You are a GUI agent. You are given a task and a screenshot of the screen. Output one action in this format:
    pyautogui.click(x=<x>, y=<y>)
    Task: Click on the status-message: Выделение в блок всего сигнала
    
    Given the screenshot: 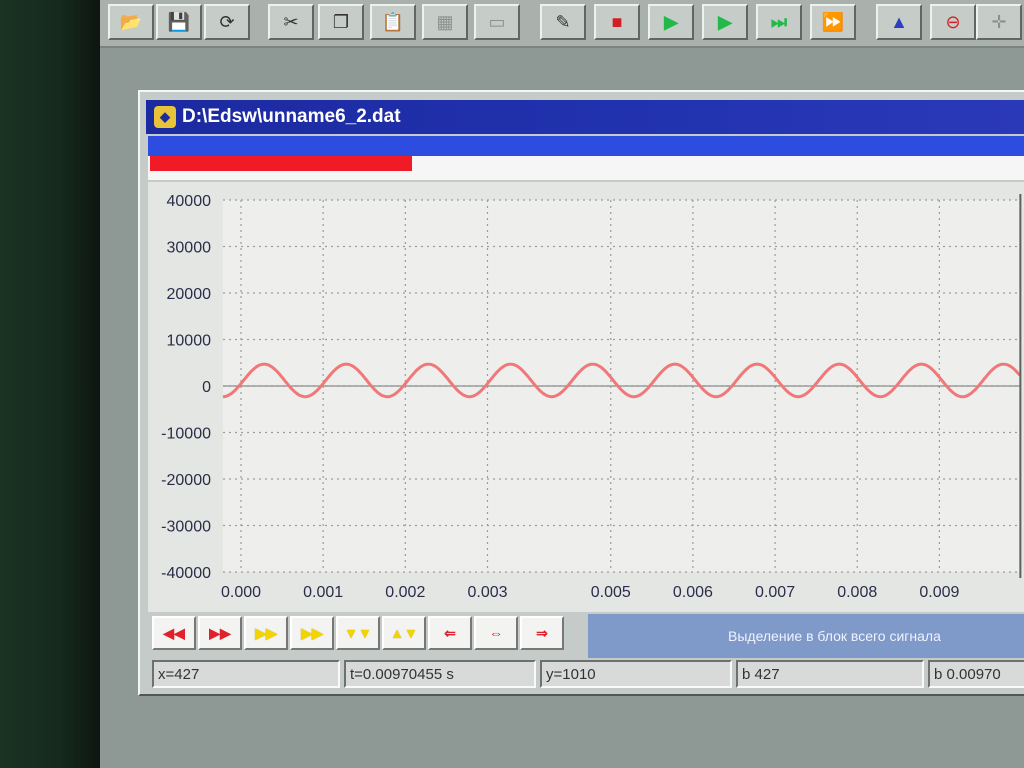 What is the action you would take?
    pyautogui.click(x=806, y=636)
    